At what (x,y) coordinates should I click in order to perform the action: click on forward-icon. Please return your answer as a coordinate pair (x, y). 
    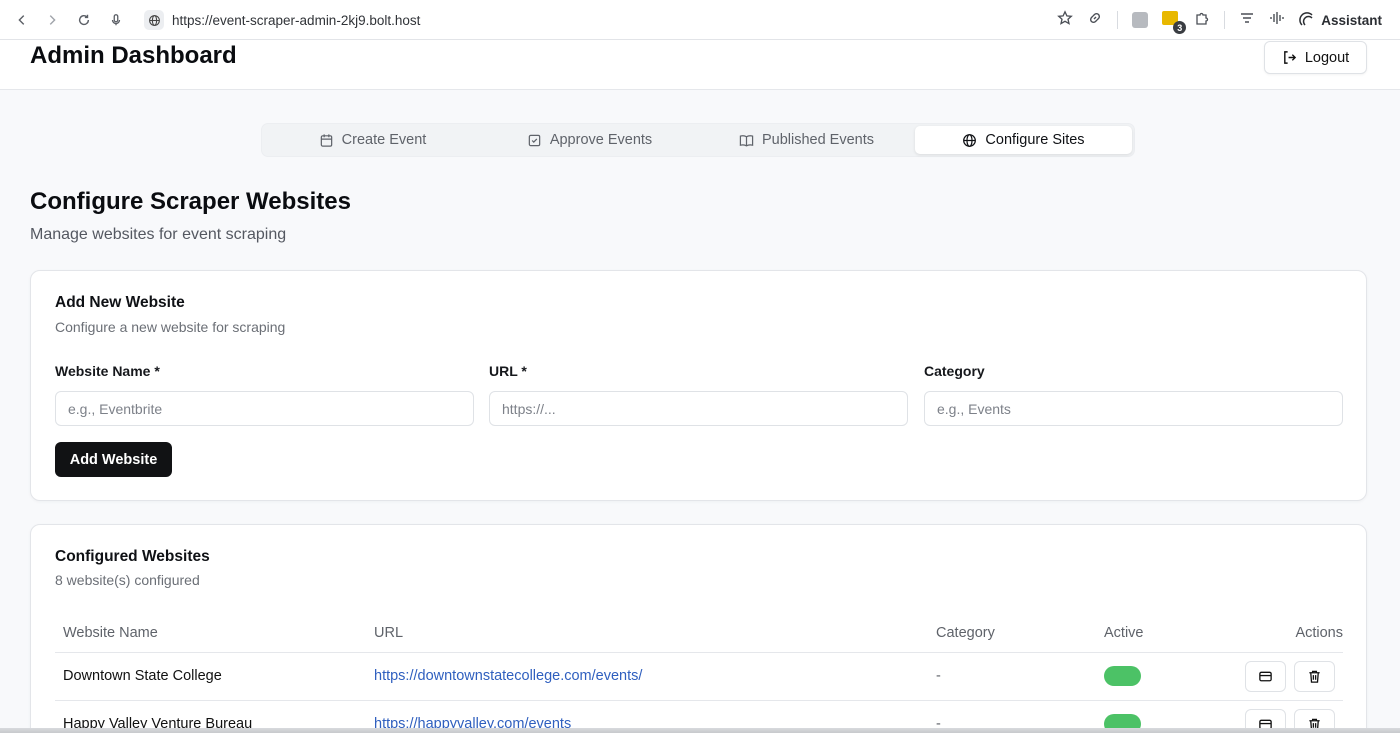
    Looking at the image, I should click on (52, 20).